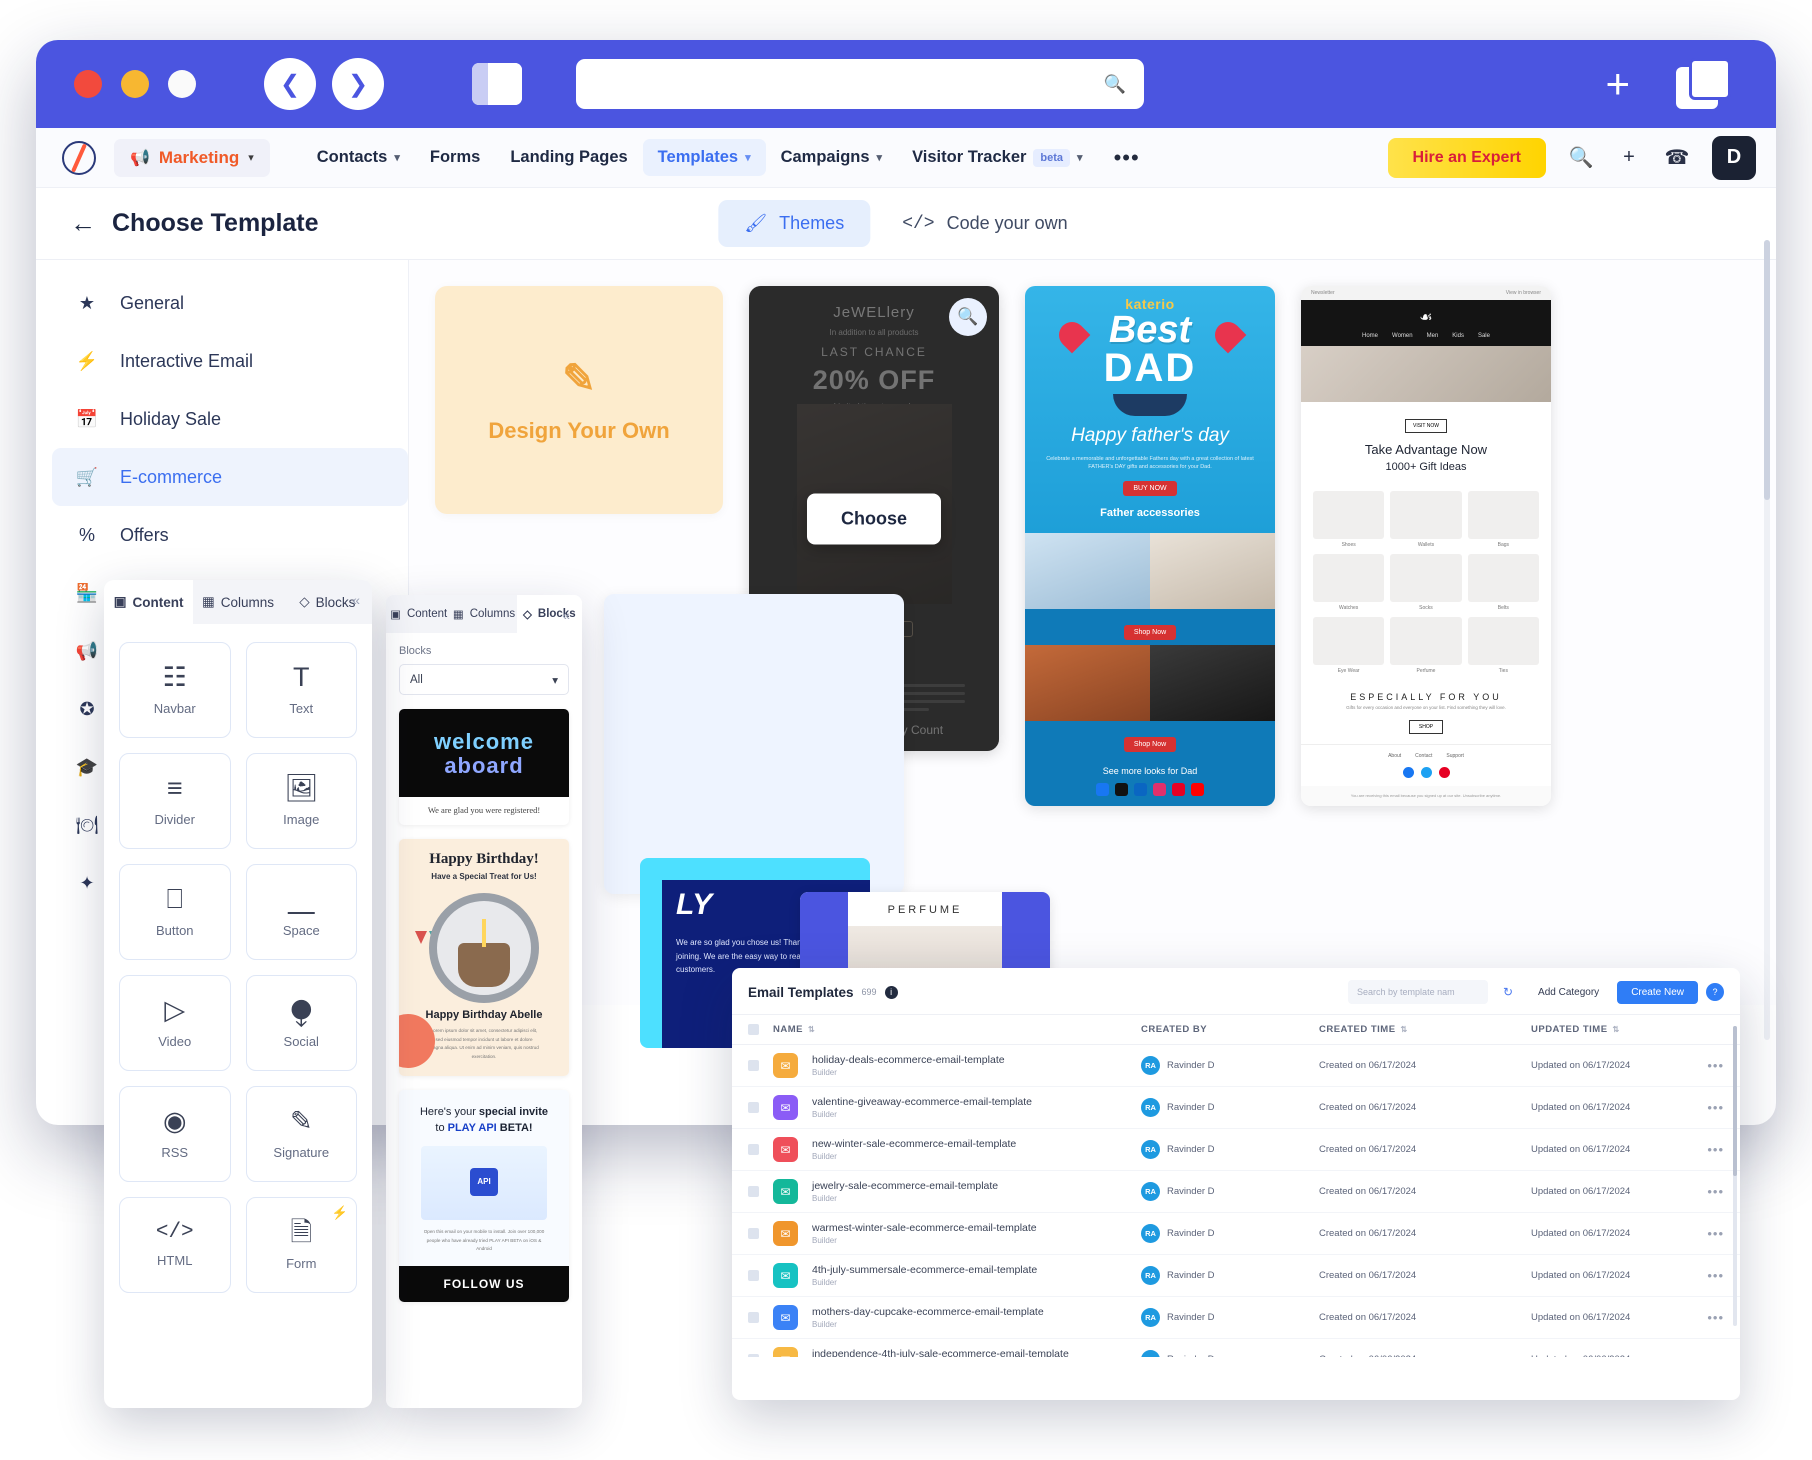 The width and height of the screenshot is (1812, 1460). I want to click on block-text: T Text, so click(301, 690).